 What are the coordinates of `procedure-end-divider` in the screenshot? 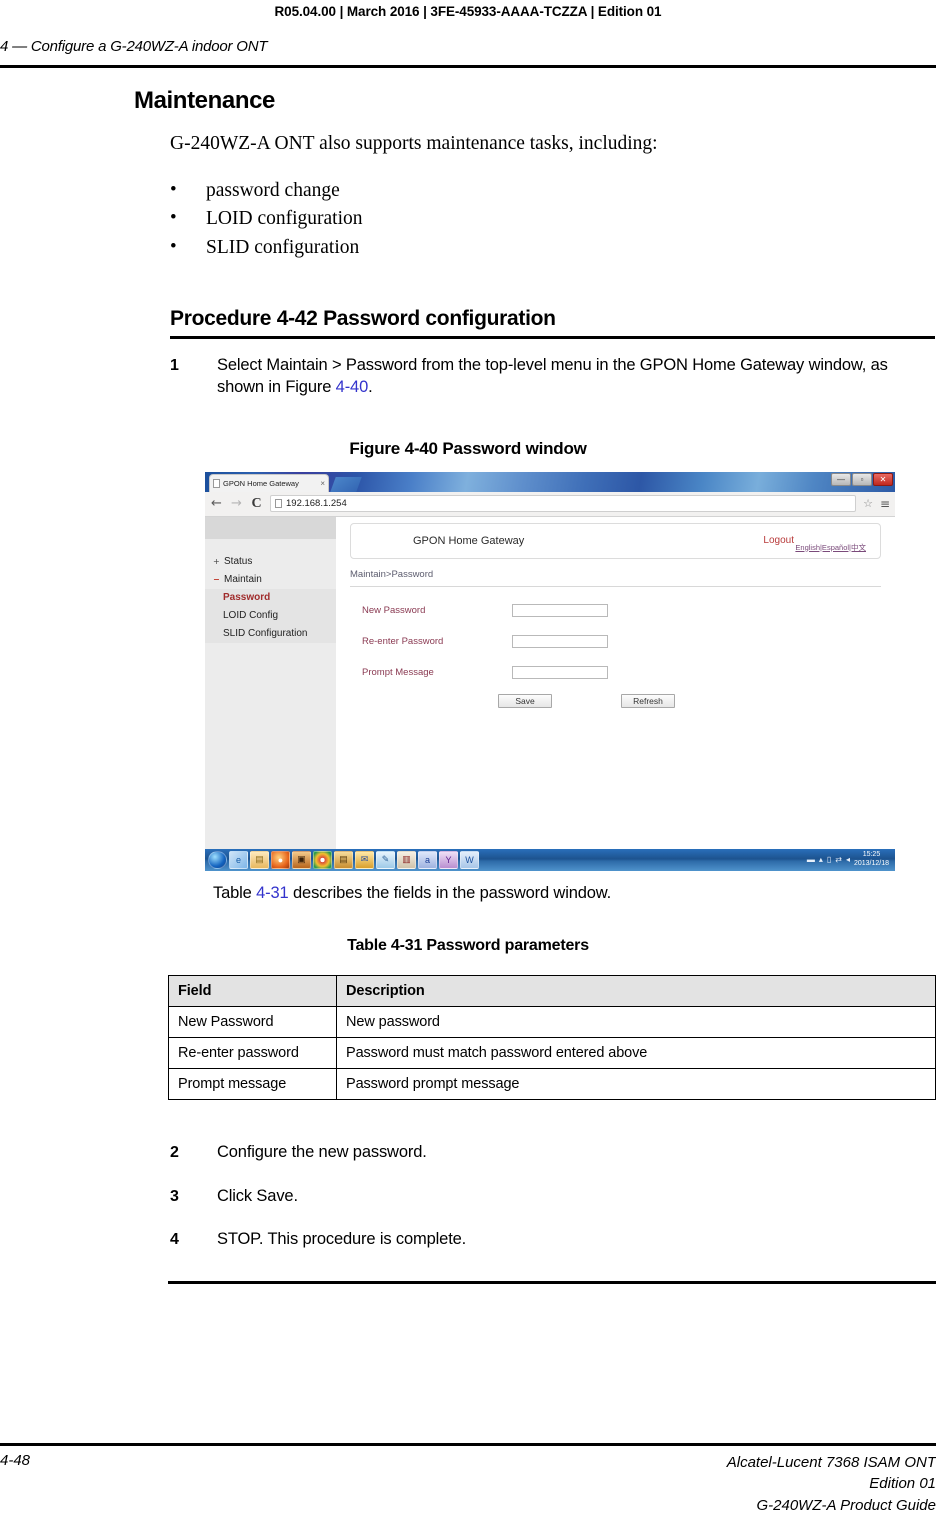 It's located at (552, 1283).